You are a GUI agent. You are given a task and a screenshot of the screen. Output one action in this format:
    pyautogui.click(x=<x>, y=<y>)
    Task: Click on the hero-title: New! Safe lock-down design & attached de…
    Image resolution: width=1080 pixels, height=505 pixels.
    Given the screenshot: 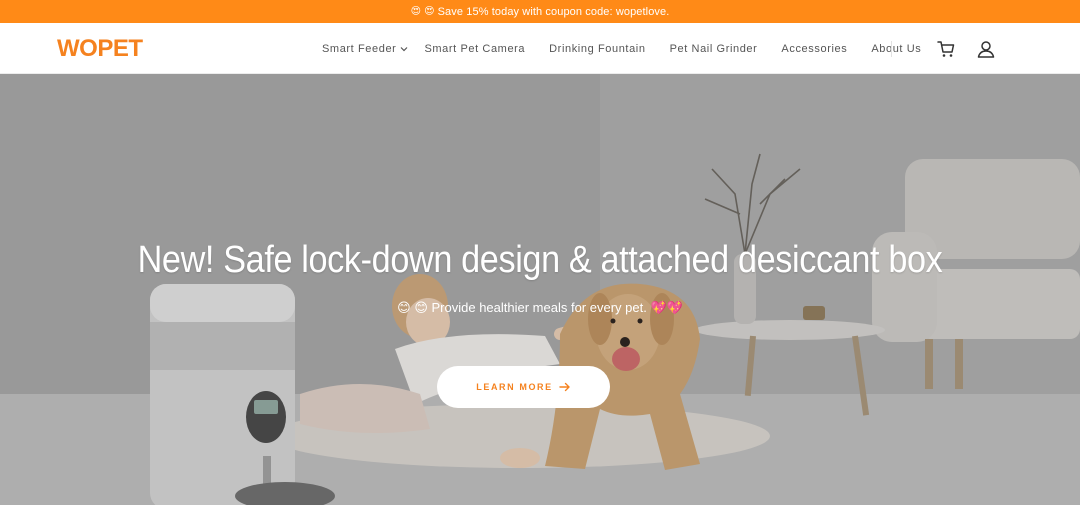 What is the action you would take?
    pyautogui.click(x=540, y=260)
    